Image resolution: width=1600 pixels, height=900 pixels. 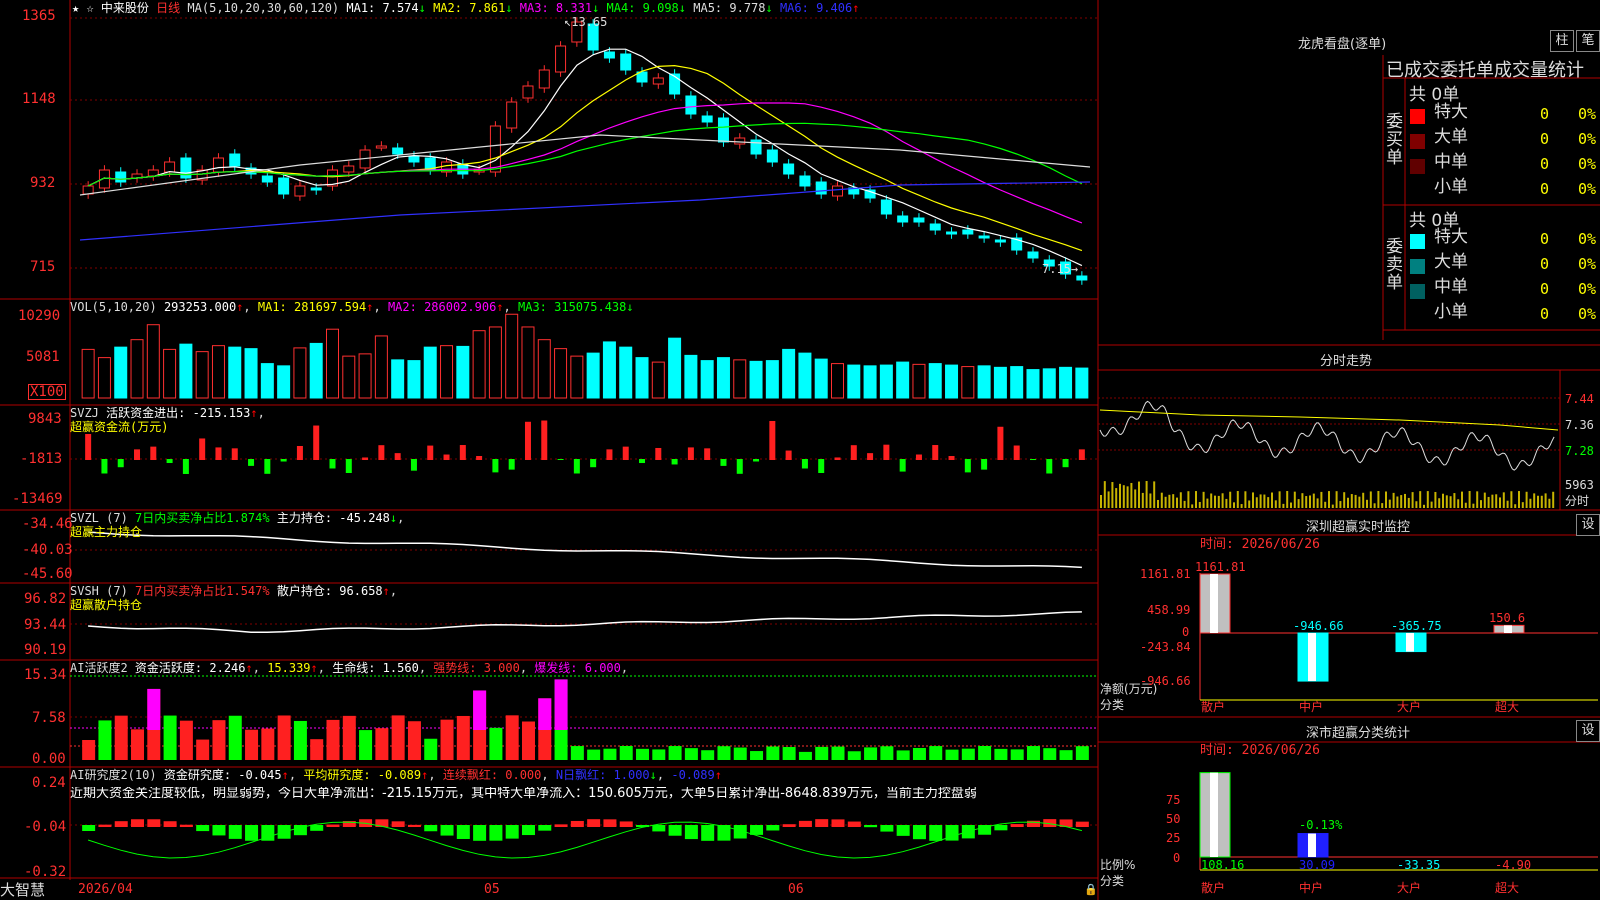 What do you see at coordinates (43, 267) in the screenshot?
I see `ylabel-main-4: 715` at bounding box center [43, 267].